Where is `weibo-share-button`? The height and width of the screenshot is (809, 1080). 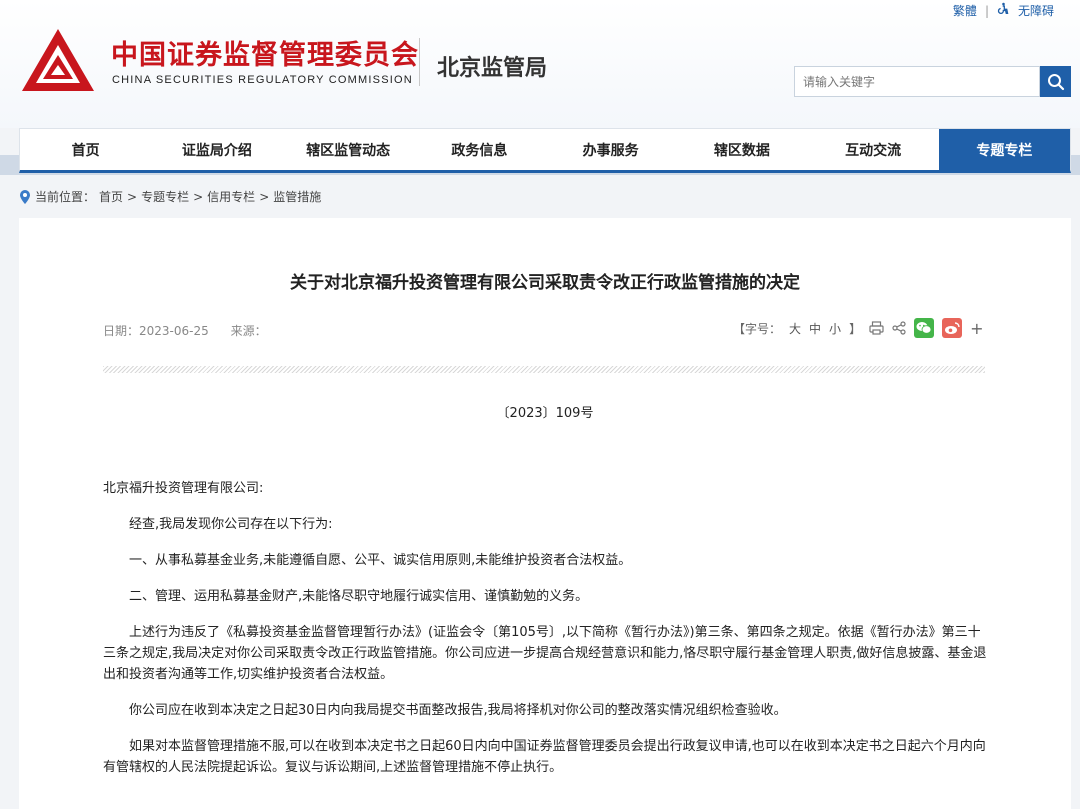 weibo-share-button is located at coordinates (952, 328).